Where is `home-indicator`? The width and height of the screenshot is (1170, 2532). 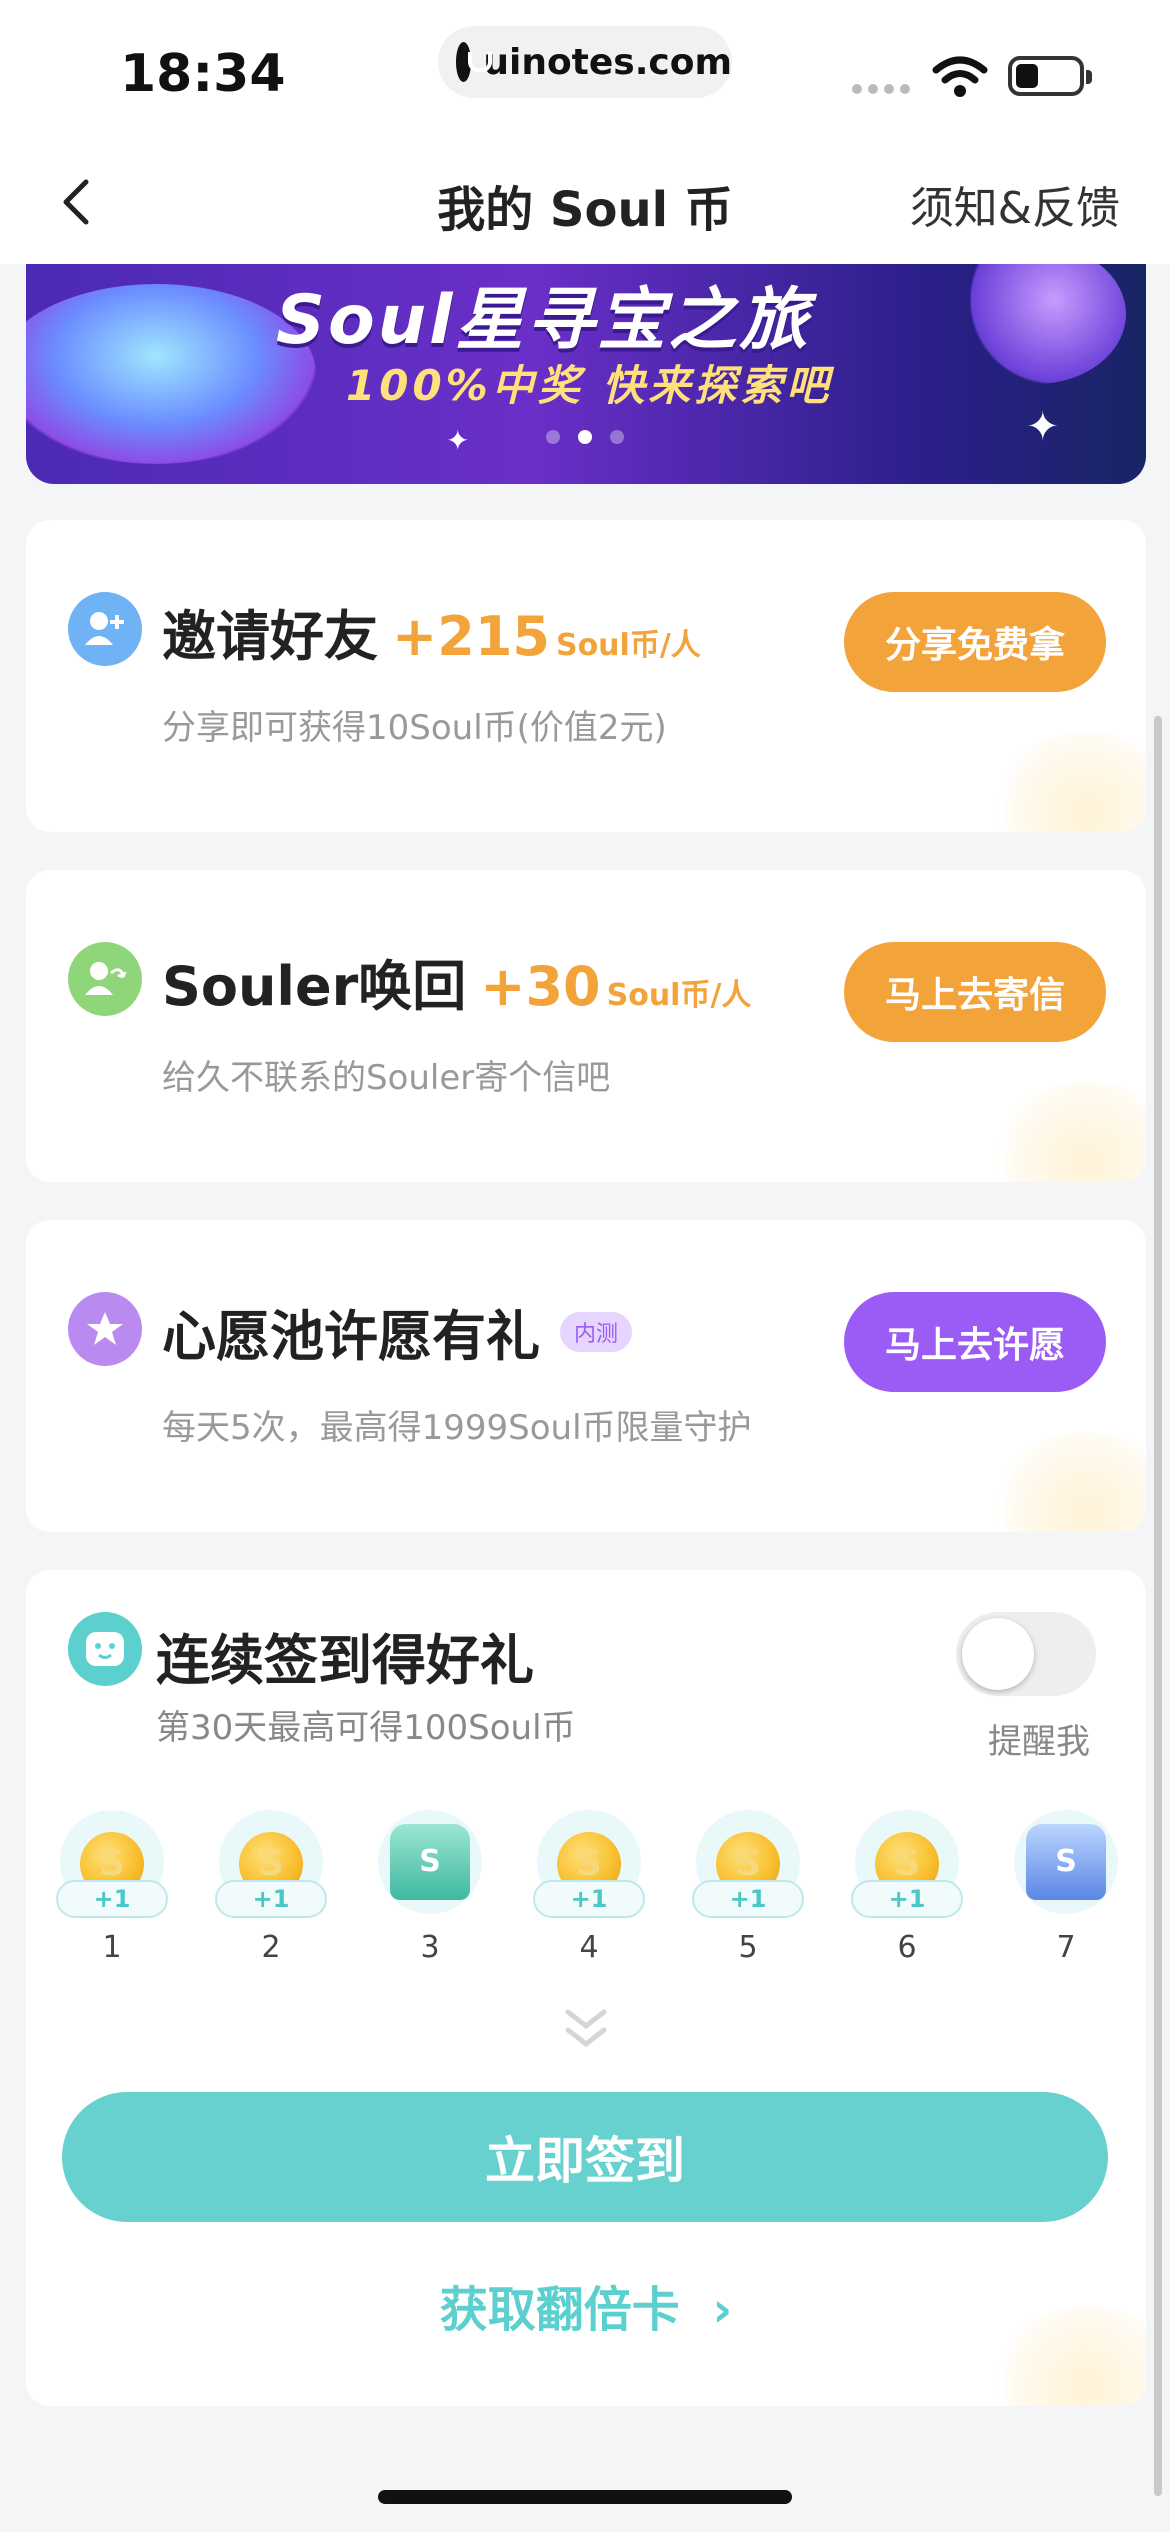 home-indicator is located at coordinates (585, 2497).